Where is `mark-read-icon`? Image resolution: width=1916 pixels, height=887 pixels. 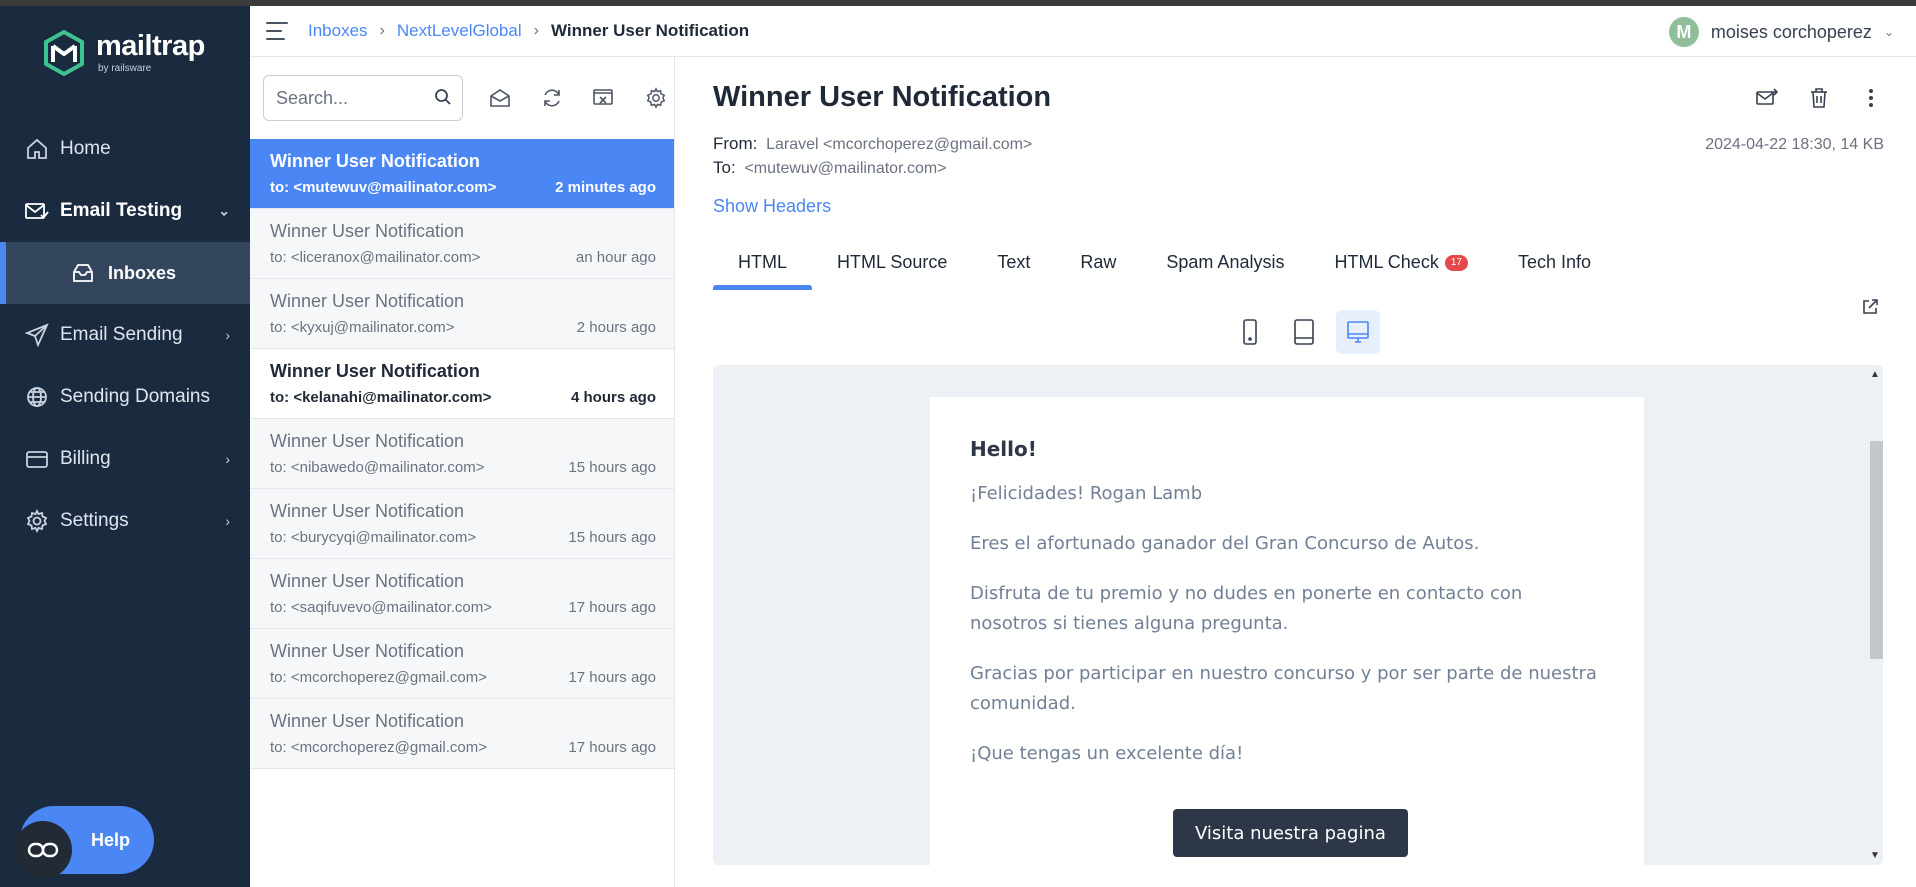 mark-read-icon is located at coordinates (500, 98).